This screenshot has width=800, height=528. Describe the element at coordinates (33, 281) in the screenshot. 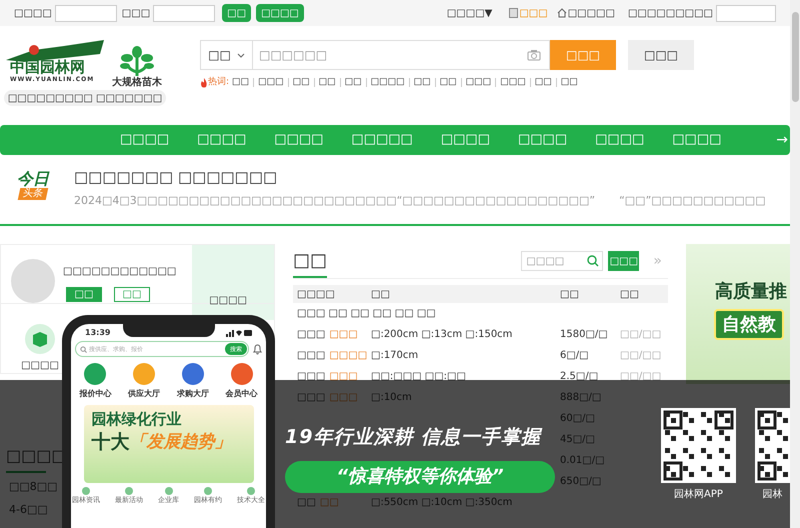

I see `avatar` at that location.